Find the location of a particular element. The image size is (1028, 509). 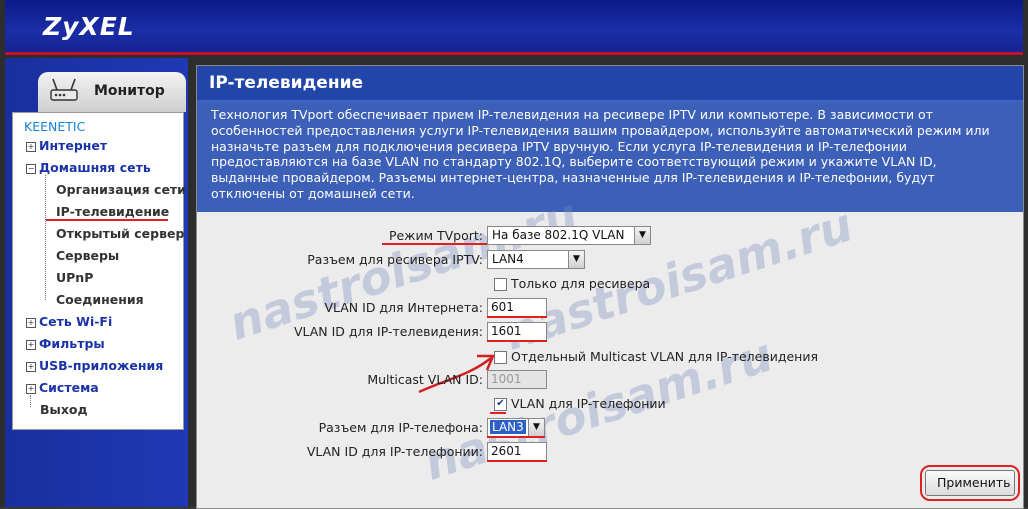

phone-port-select: LAN3 ▼ is located at coordinates (516, 427).